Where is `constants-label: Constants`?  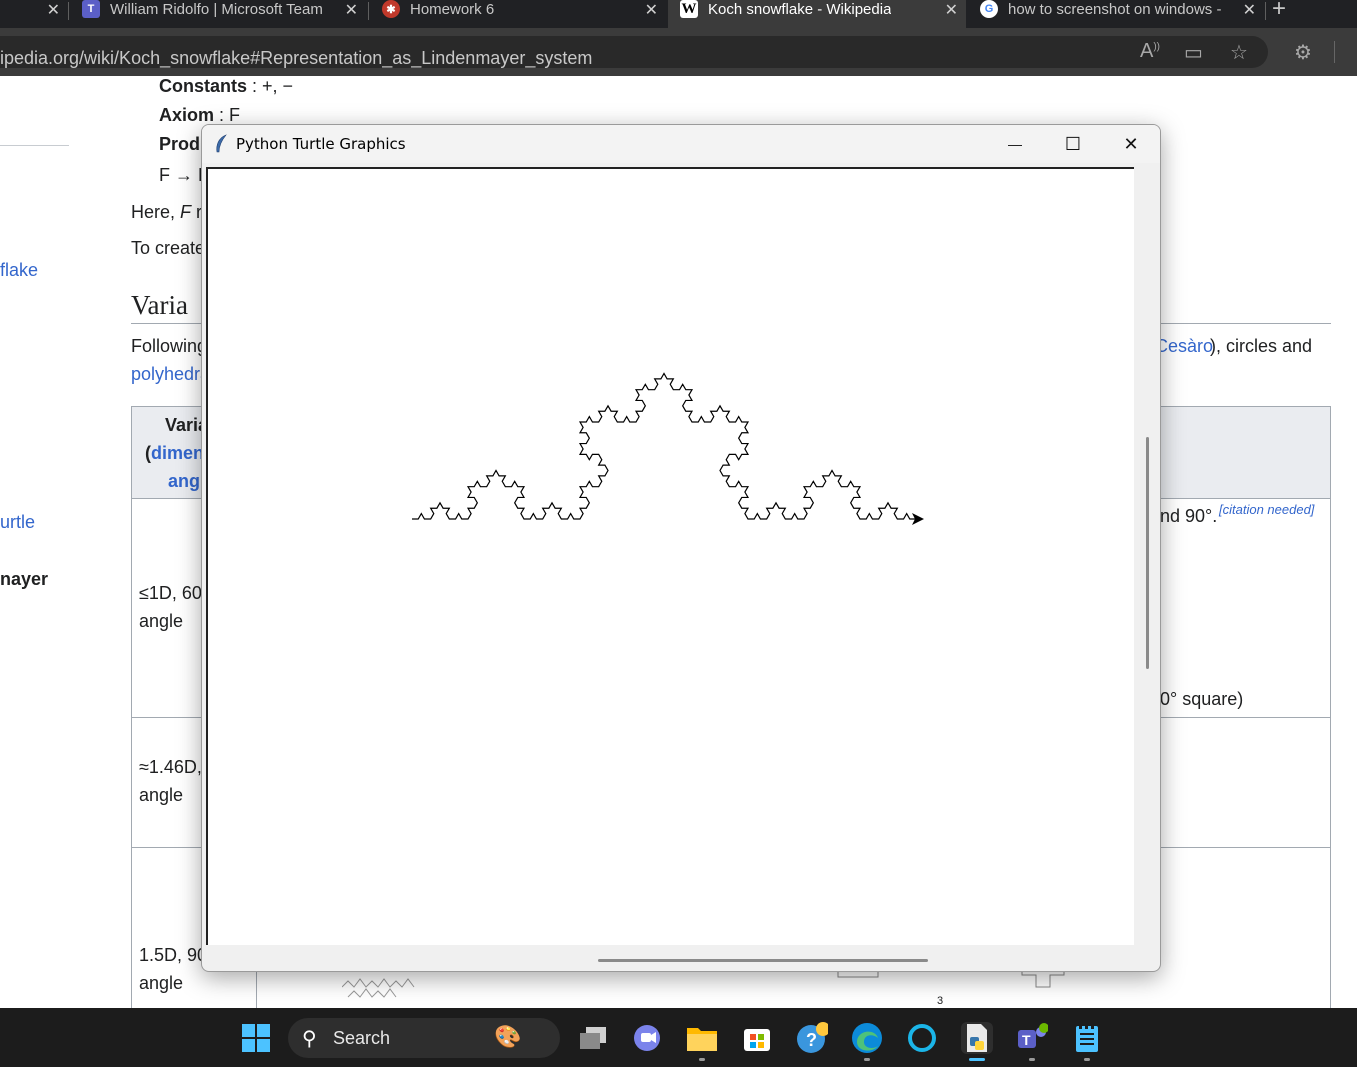 constants-label: Constants is located at coordinates (203, 86).